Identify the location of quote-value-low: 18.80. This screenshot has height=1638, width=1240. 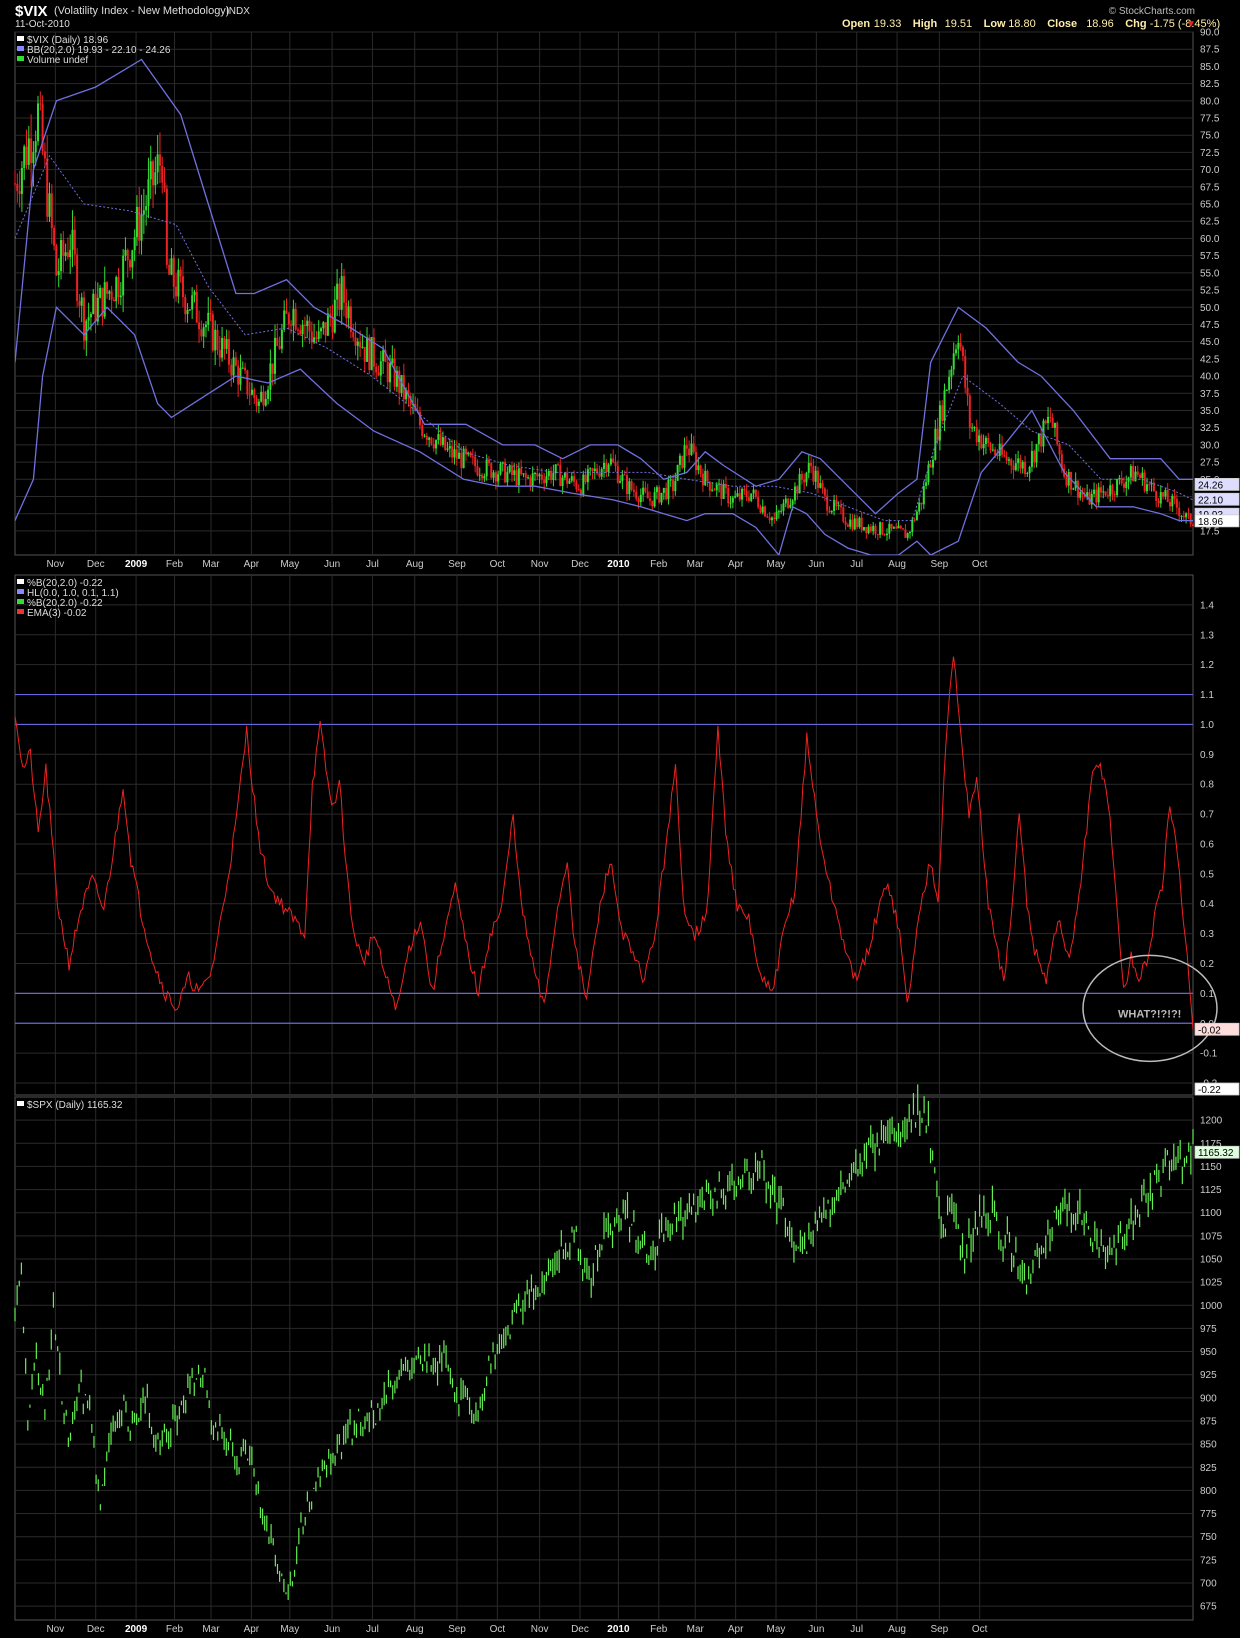
(1022, 24).